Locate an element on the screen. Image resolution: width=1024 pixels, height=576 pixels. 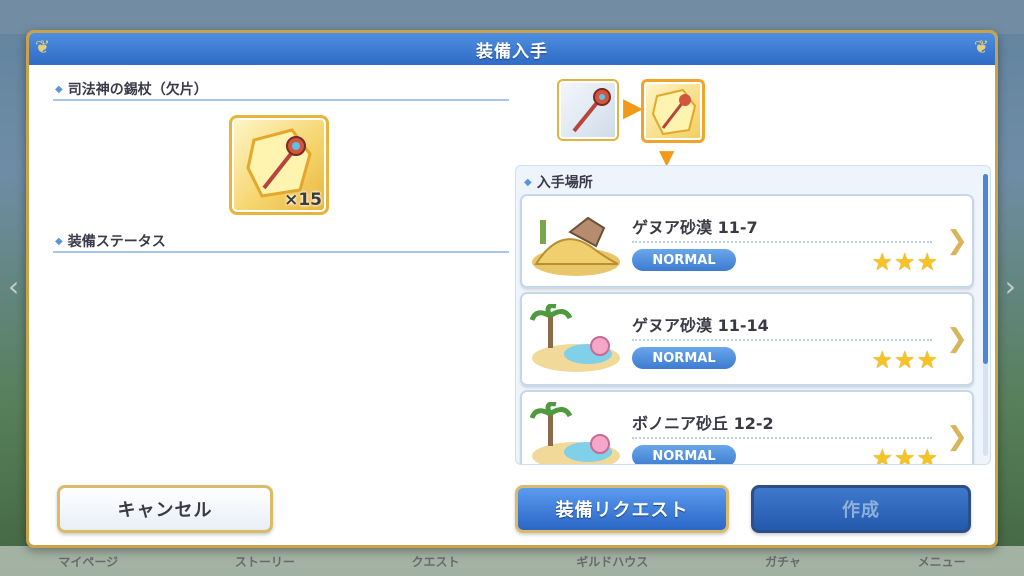
nav-quest: クエスト is located at coordinates (435, 561).